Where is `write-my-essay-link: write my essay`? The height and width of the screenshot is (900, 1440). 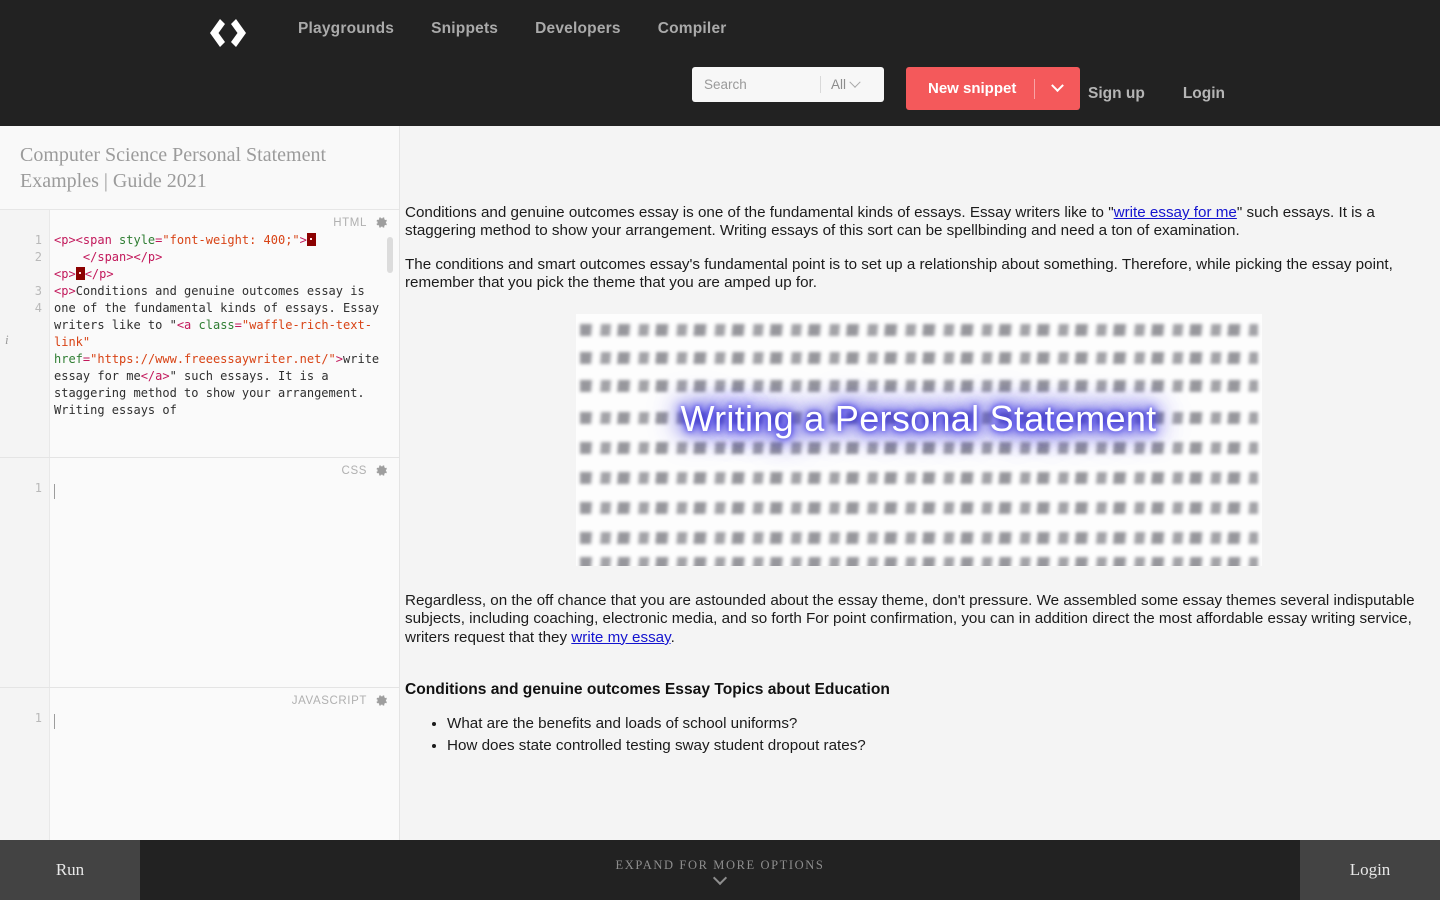 write-my-essay-link: write my essay is located at coordinates (620, 637).